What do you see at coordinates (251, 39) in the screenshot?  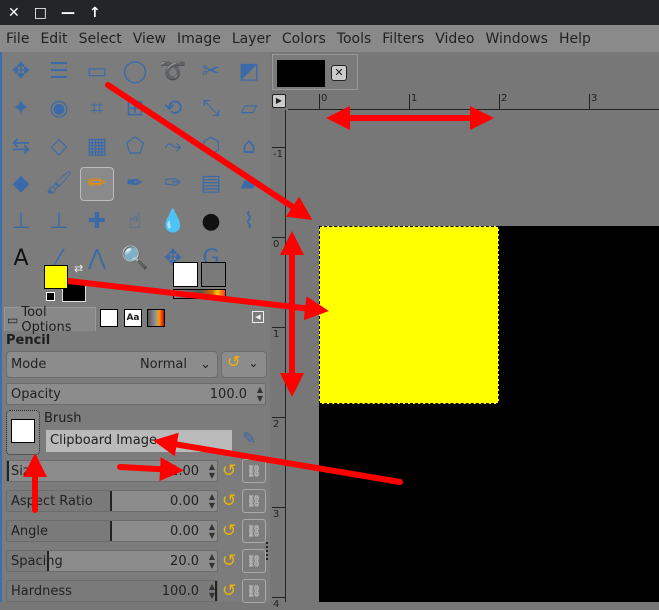 I see `menu-layer: Layer` at bounding box center [251, 39].